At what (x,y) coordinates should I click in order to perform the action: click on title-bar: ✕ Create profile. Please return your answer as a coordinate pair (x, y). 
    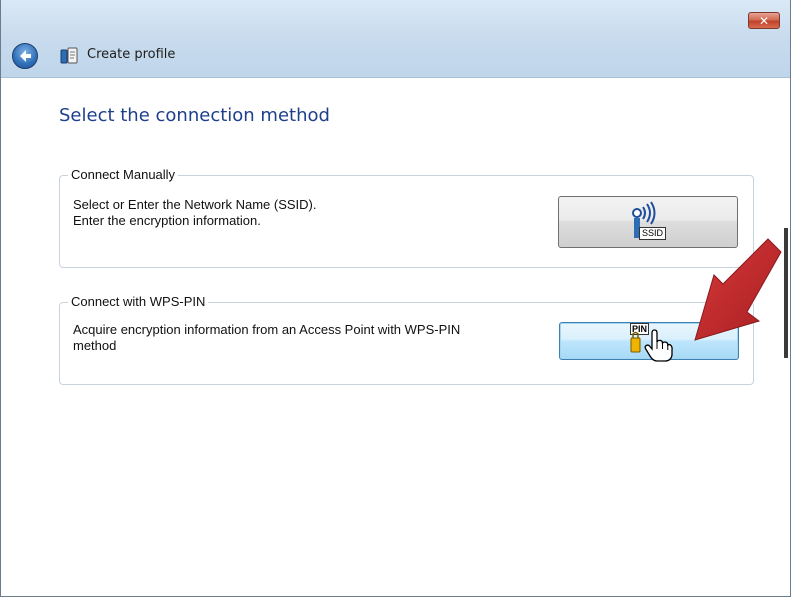
    Looking at the image, I should click on (395, 39).